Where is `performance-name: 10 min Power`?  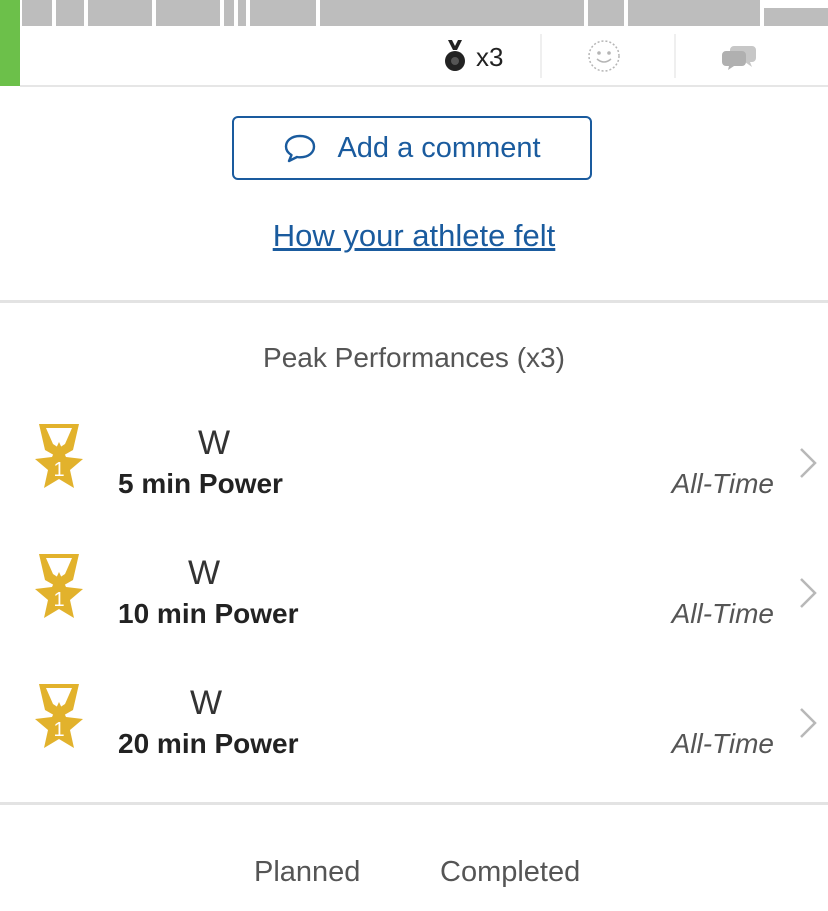
performance-name: 10 min Power is located at coordinates (208, 613).